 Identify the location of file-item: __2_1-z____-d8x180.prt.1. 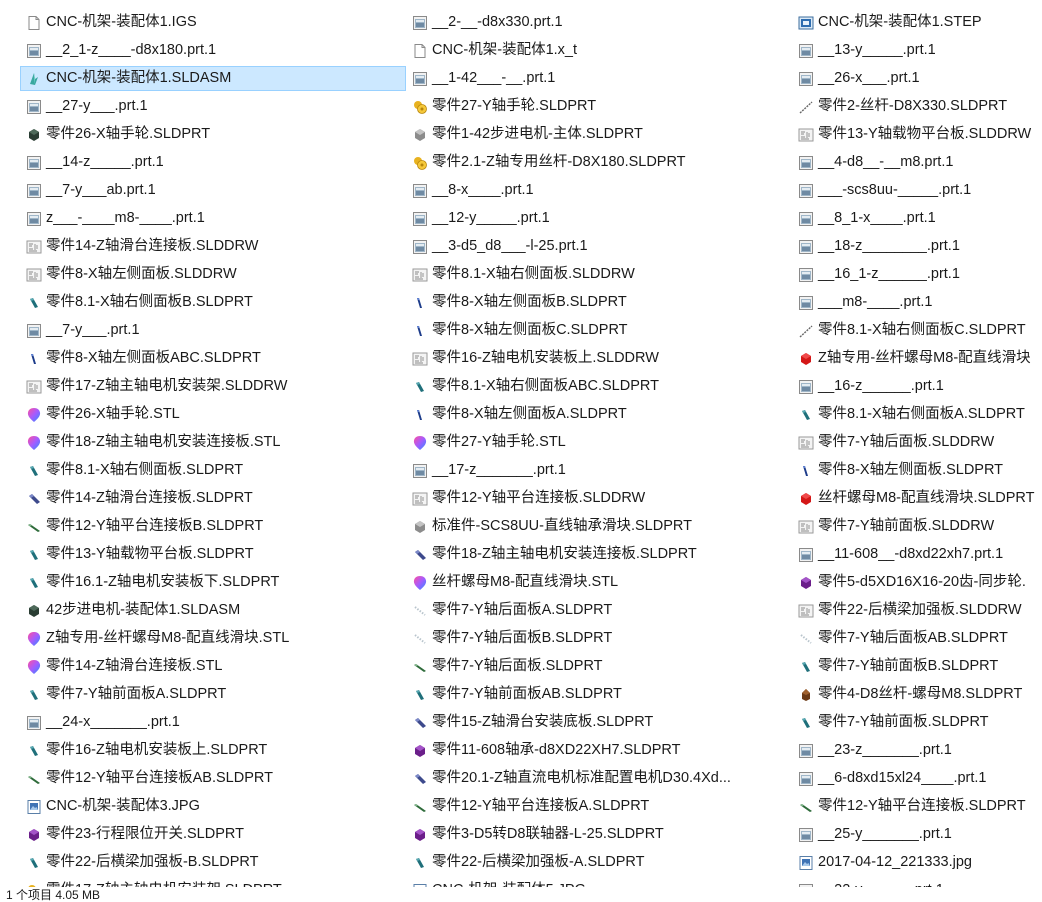
(213, 50).